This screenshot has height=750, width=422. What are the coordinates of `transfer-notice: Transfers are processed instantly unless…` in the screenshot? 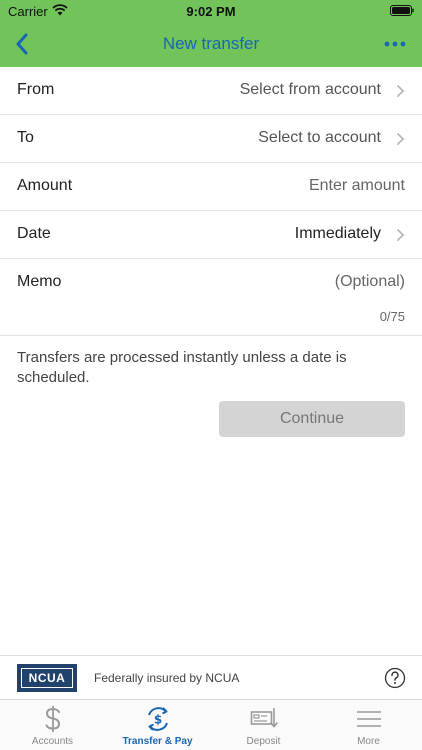 It's located at (182, 367).